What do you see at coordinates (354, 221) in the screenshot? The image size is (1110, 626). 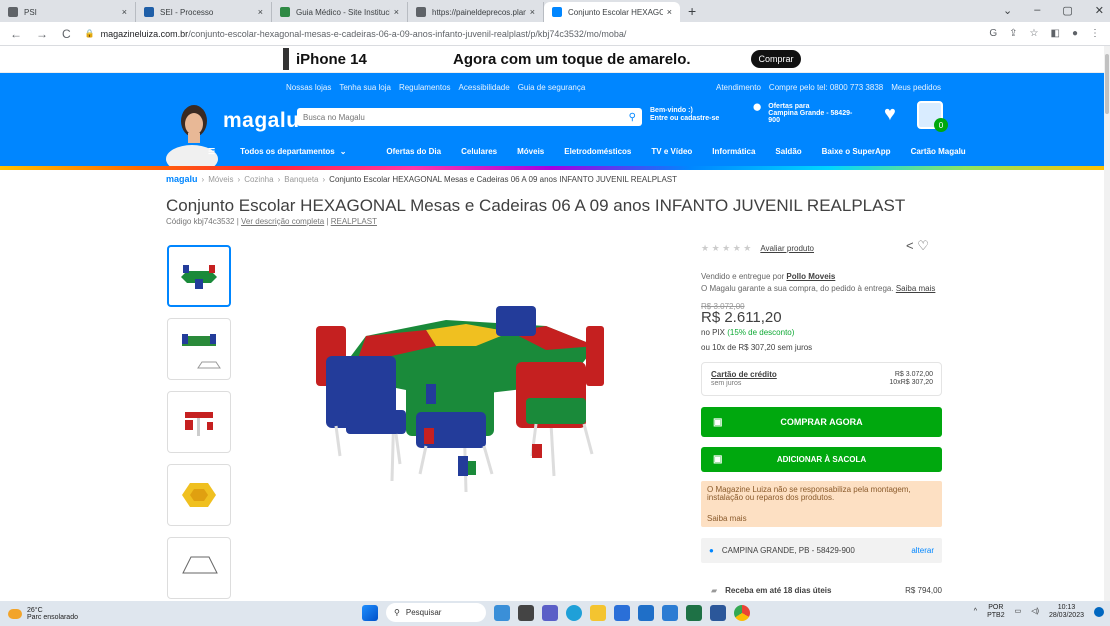 I see `brand-link: REALPLAST` at bounding box center [354, 221].